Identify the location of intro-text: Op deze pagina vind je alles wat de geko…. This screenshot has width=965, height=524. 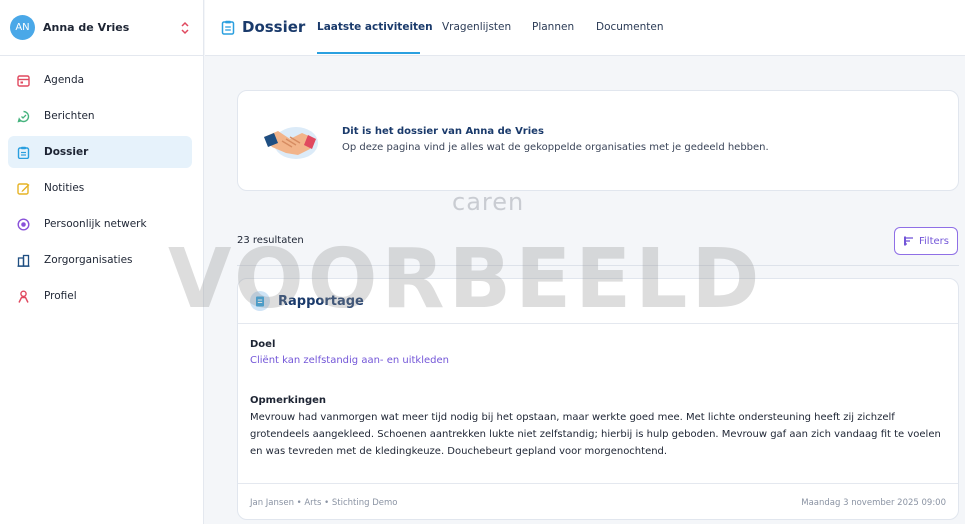
(555, 147).